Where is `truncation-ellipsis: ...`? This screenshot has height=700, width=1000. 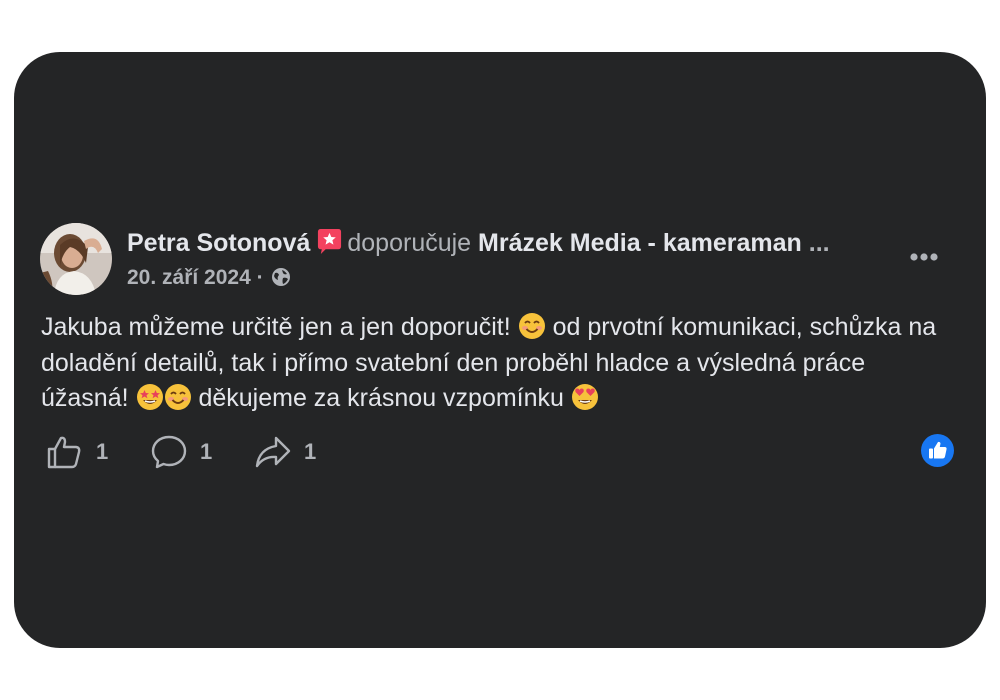 truncation-ellipsis: ... is located at coordinates (819, 243).